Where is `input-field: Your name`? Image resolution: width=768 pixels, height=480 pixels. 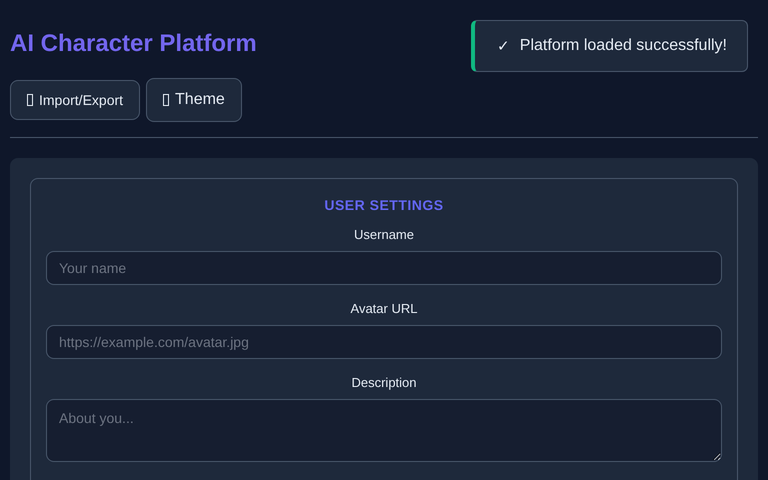
input-field: Your name is located at coordinates (384, 268).